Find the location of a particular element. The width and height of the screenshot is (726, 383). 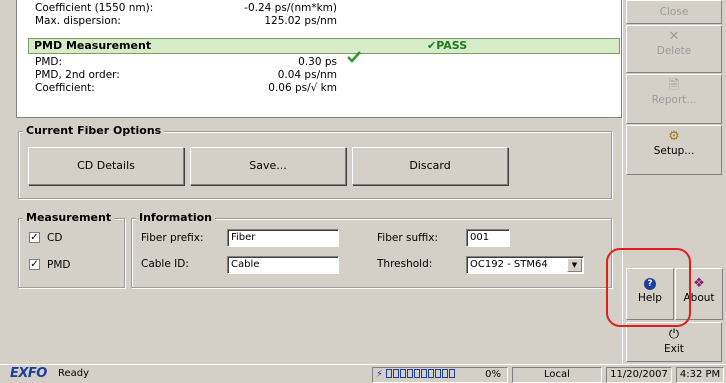

pmd-checkbox-label: PMD is located at coordinates (59, 265).